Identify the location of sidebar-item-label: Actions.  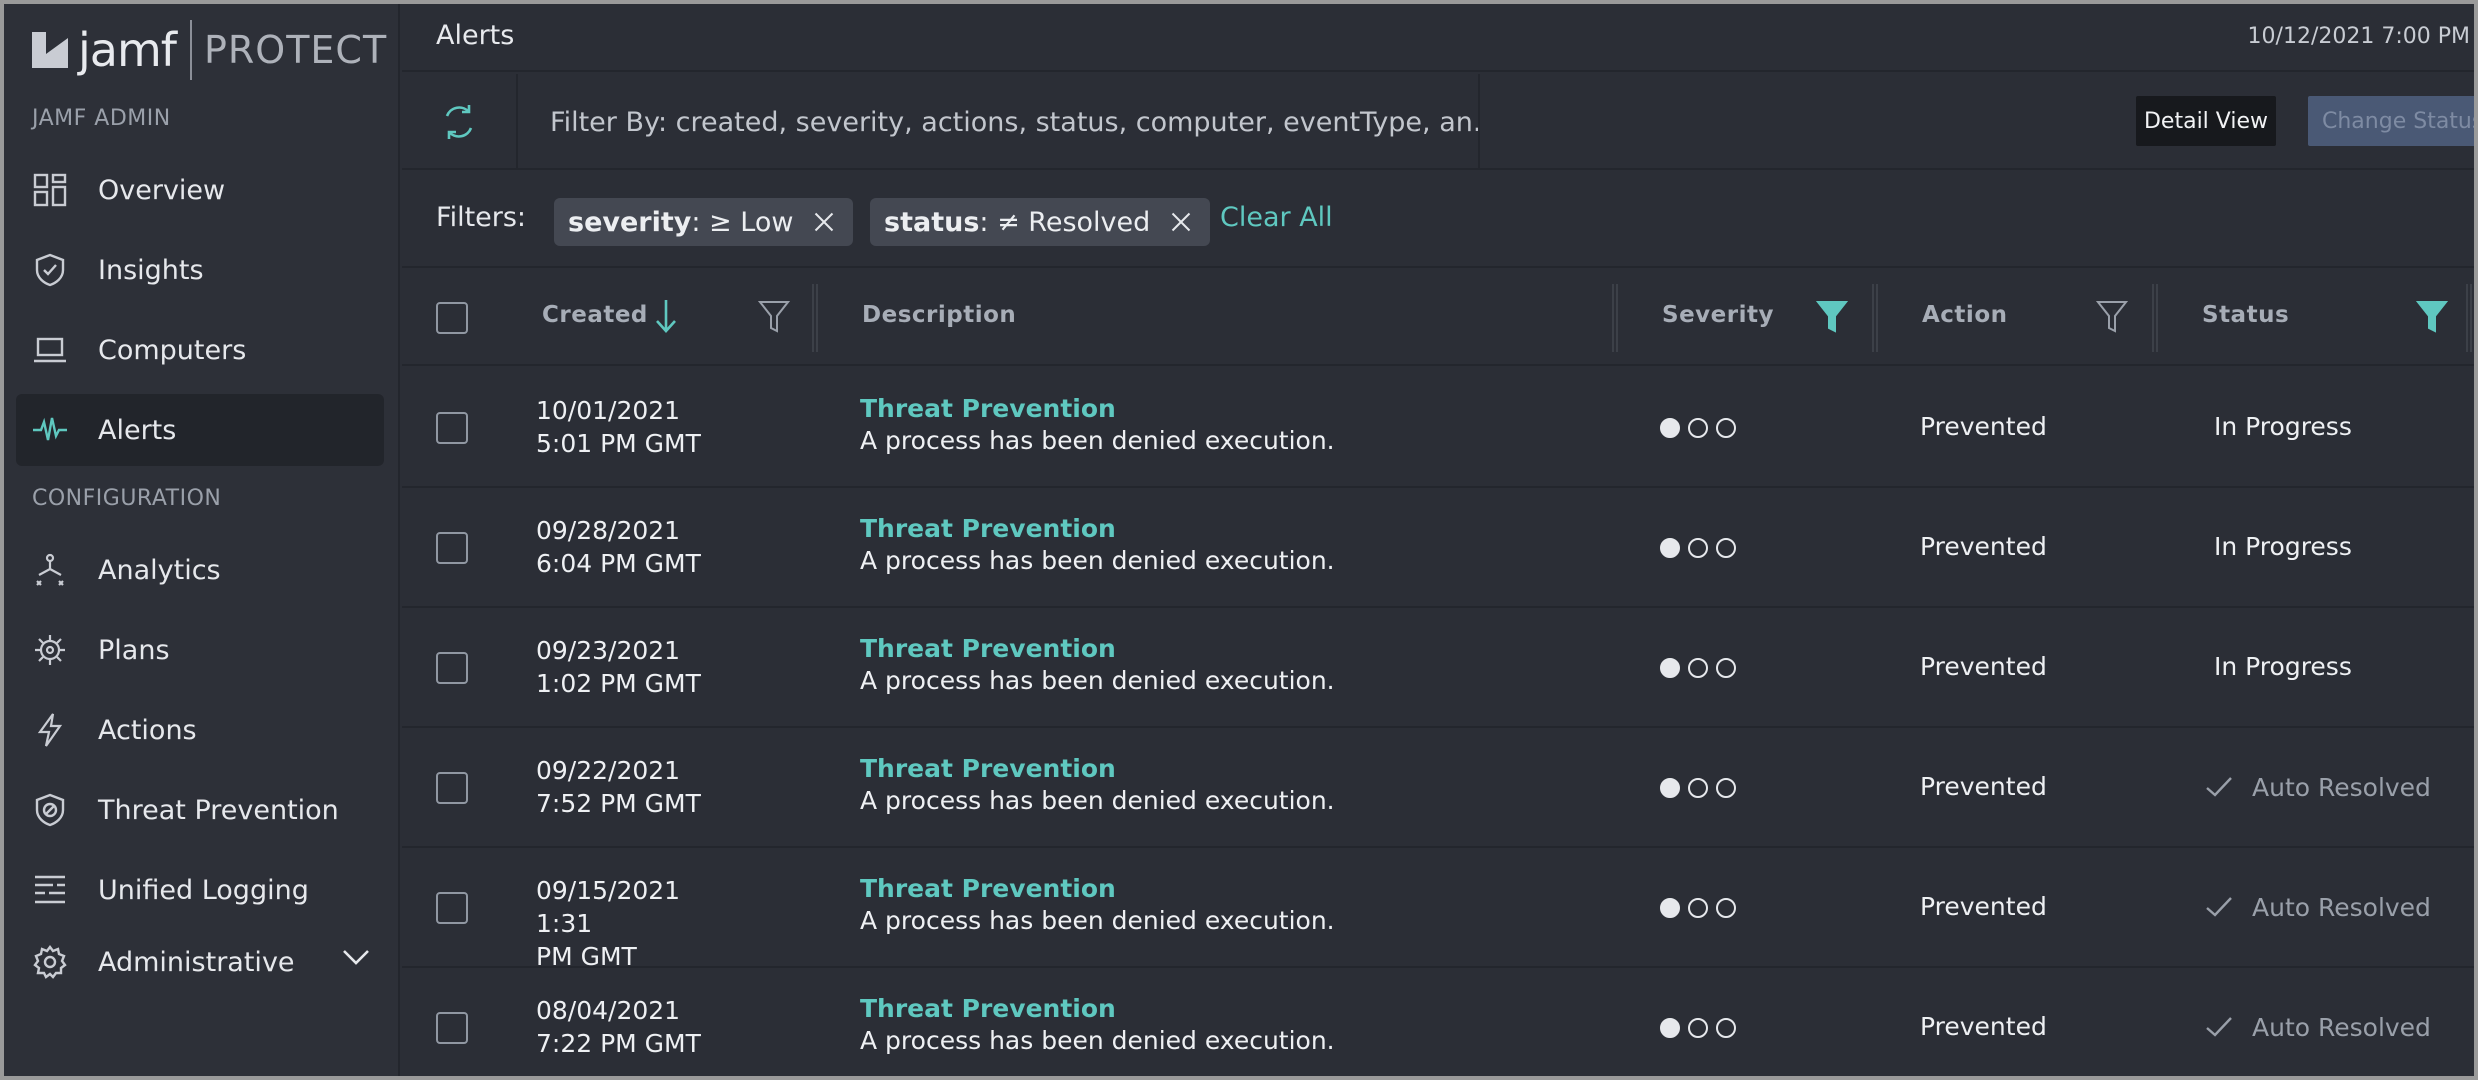
(147, 730).